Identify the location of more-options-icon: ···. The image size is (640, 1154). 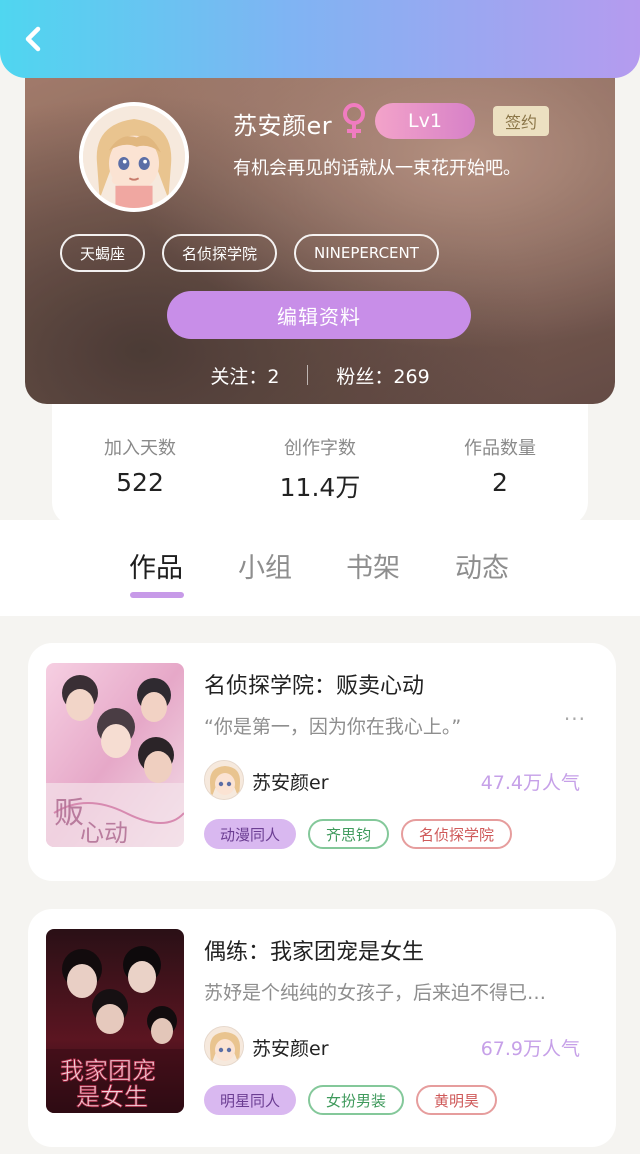
(575, 719).